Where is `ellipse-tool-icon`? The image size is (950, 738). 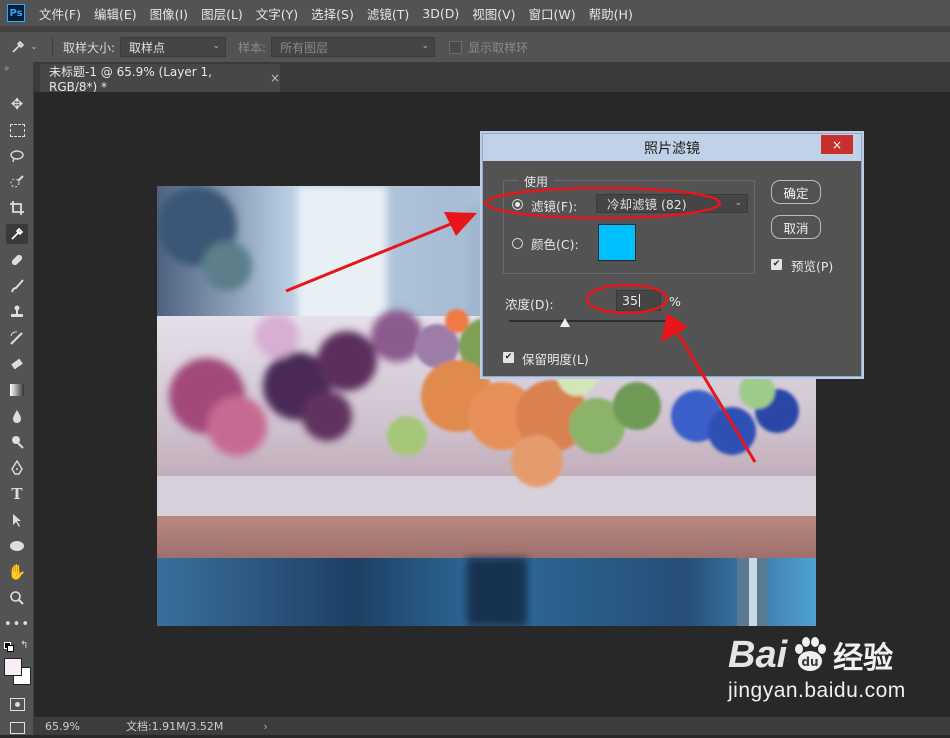
ellipse-tool-icon is located at coordinates (17, 546).